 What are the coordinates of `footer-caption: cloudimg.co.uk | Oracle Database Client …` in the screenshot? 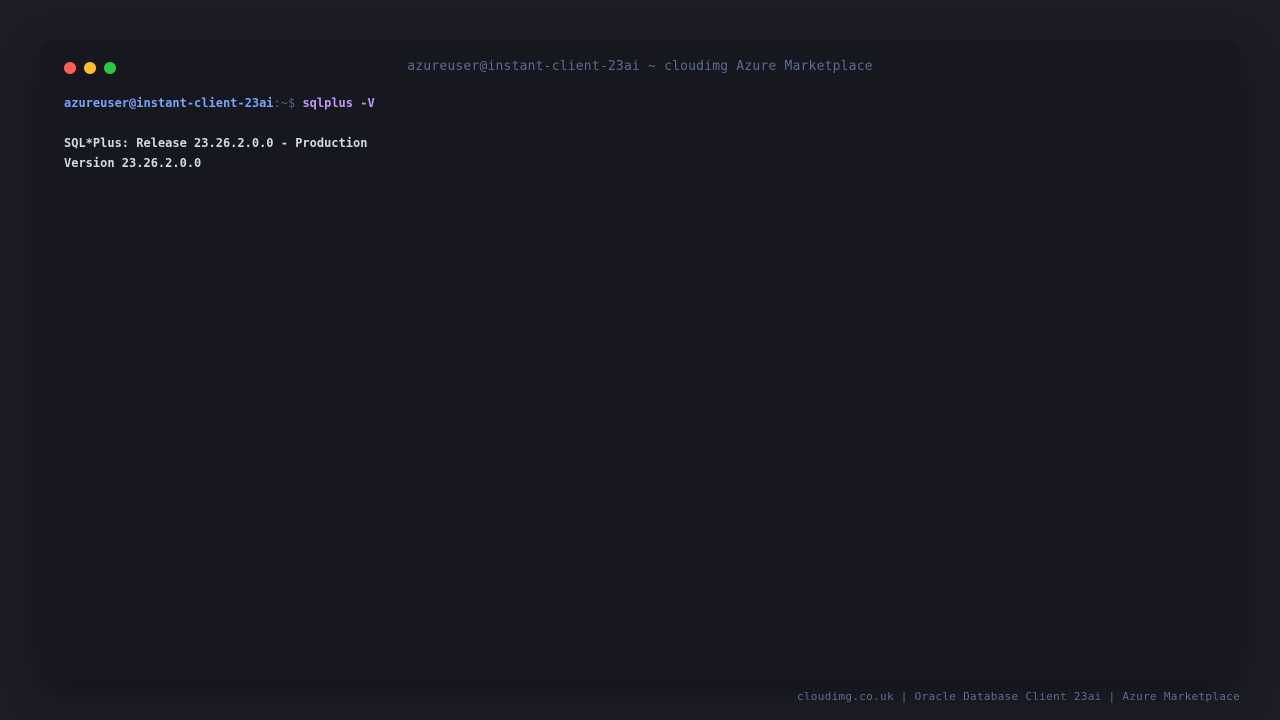 It's located at (1018, 696).